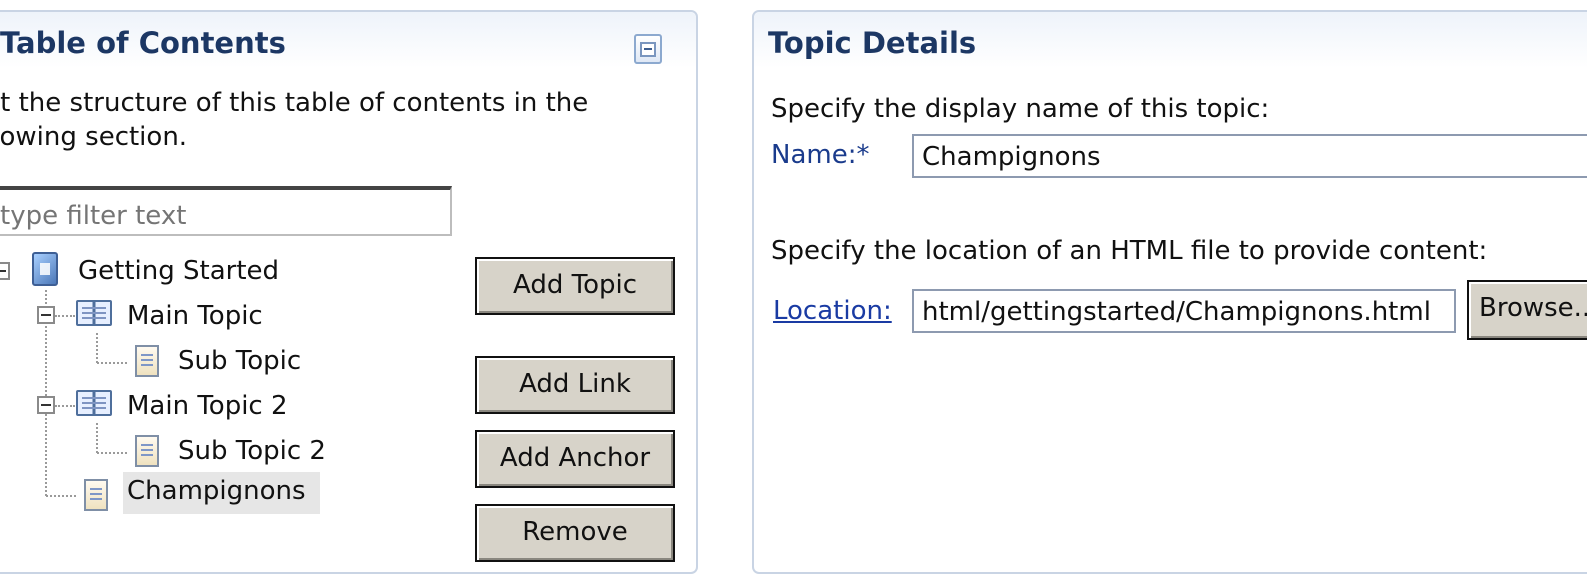 The height and width of the screenshot is (574, 1587). What do you see at coordinates (832, 311) in the screenshot?
I see `location-link: Location:` at bounding box center [832, 311].